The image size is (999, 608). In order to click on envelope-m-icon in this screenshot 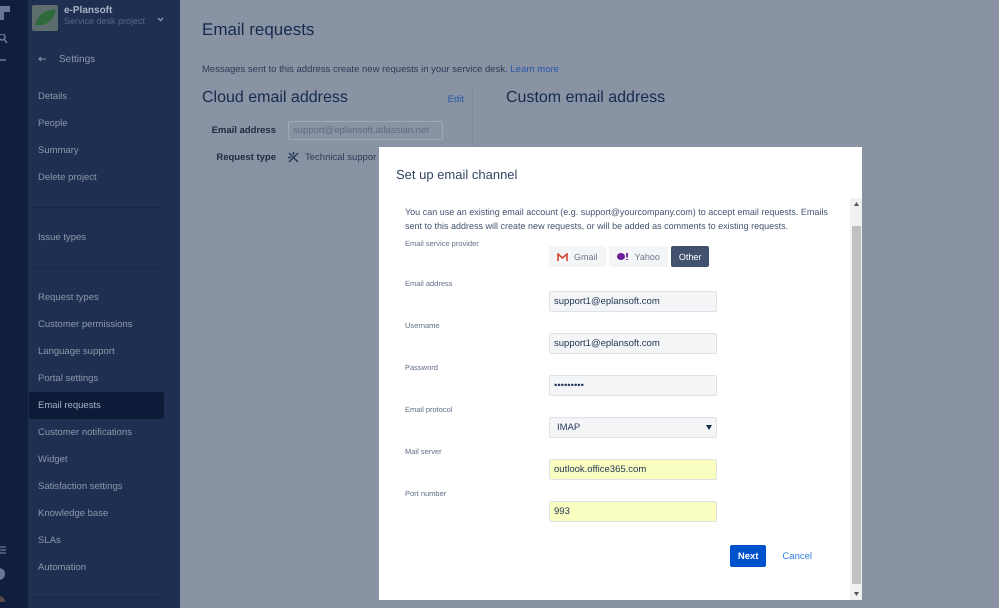, I will do `click(562, 256)`.